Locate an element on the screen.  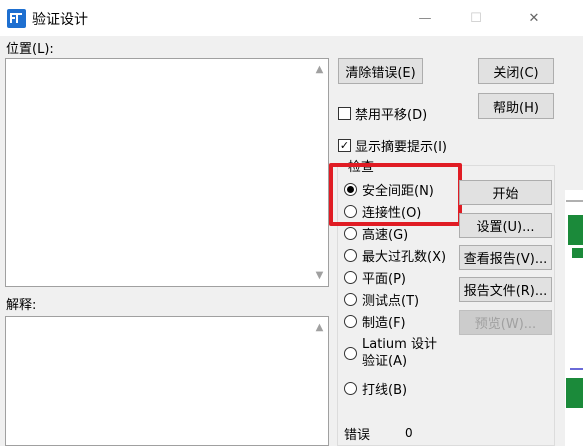
highlight-box is located at coordinates (395, 194).